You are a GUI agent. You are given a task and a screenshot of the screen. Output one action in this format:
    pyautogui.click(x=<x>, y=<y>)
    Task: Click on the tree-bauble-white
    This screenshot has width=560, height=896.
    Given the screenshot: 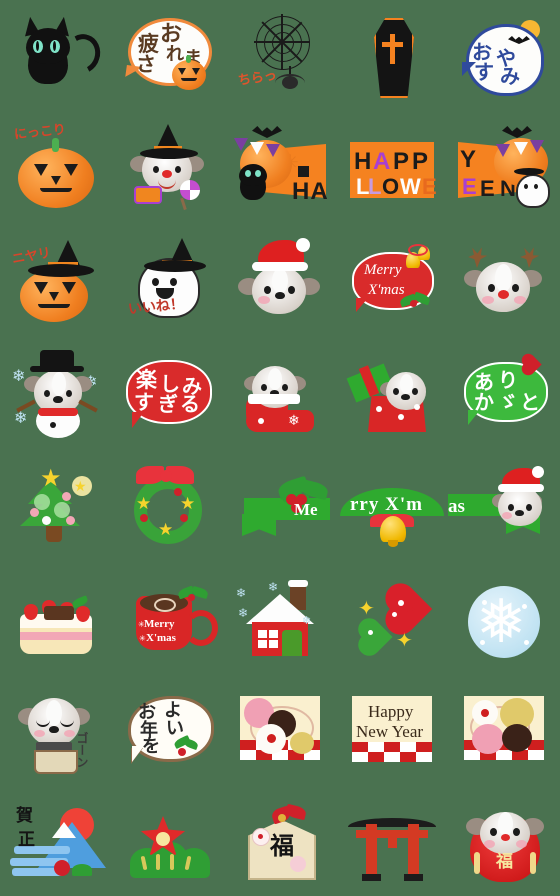 What is the action you would take?
    pyautogui.click(x=46, y=520)
    